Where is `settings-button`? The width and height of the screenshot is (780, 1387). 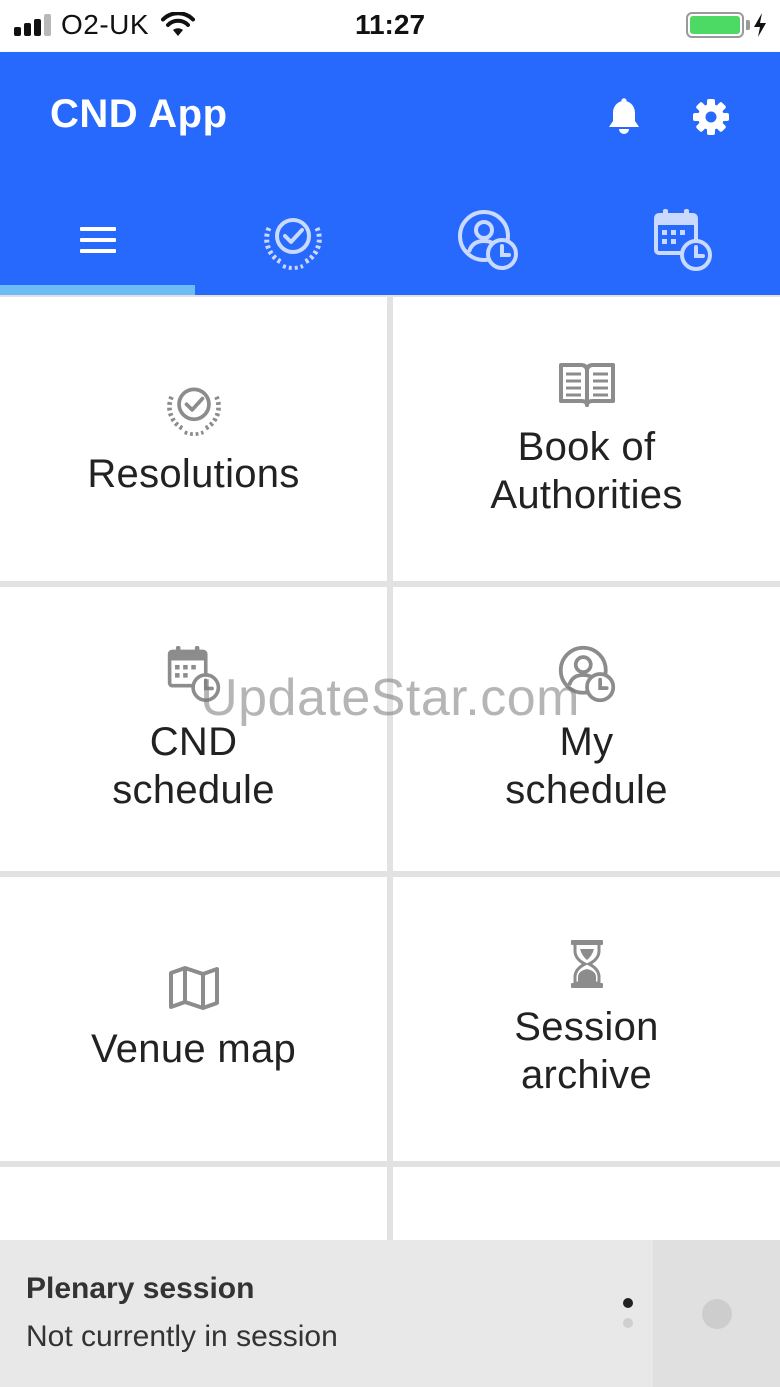
settings-button is located at coordinates (711, 117).